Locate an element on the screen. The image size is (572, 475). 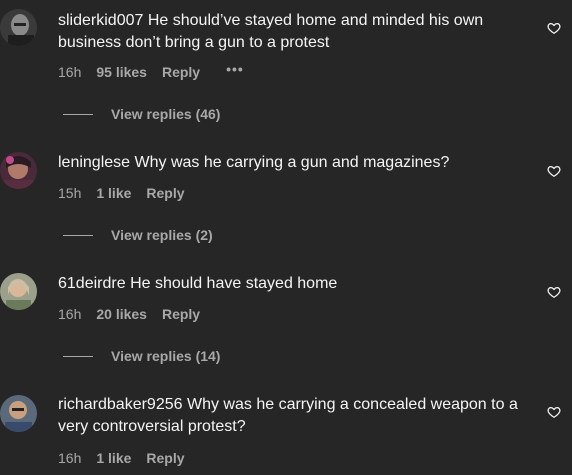
comment-text: 61deirdre He should have stayed home is located at coordinates (297, 284).